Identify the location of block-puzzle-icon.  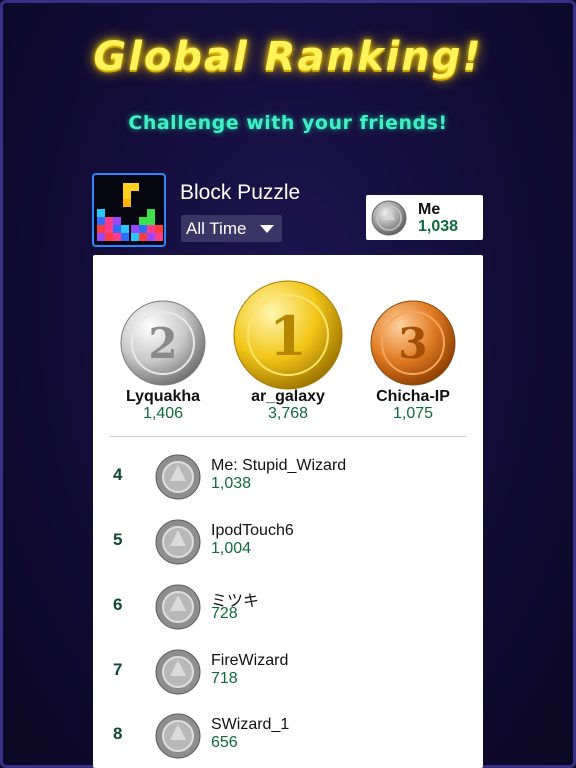
(129, 210).